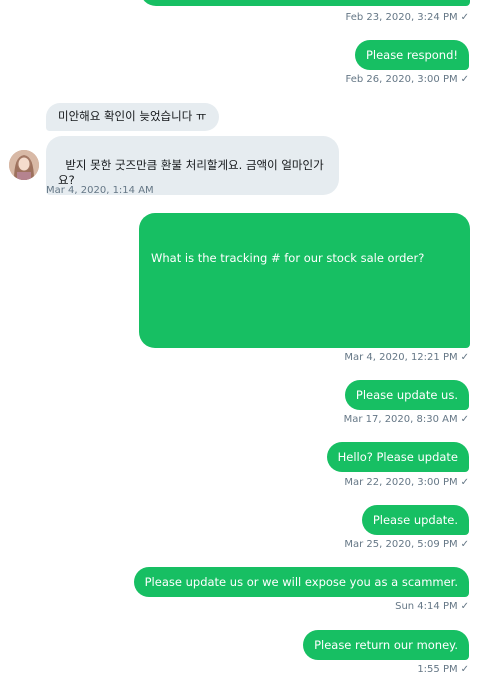 Image resolution: width=480 pixels, height=680 pixels. I want to click on sent-message-bubble: Hello? Please update, so click(397, 457).